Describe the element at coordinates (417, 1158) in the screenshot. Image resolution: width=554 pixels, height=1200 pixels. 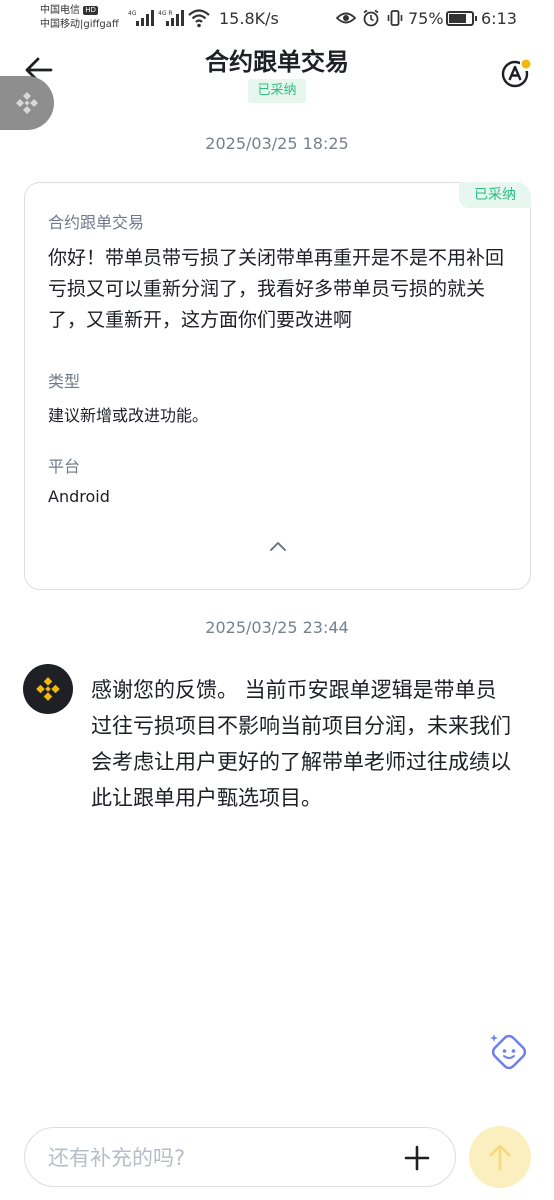
I see `plus-icon` at that location.